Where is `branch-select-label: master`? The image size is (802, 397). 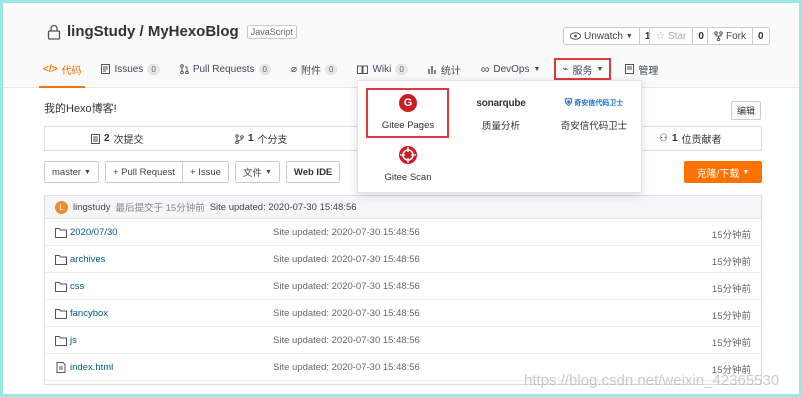
branch-select-label: master is located at coordinates (67, 172).